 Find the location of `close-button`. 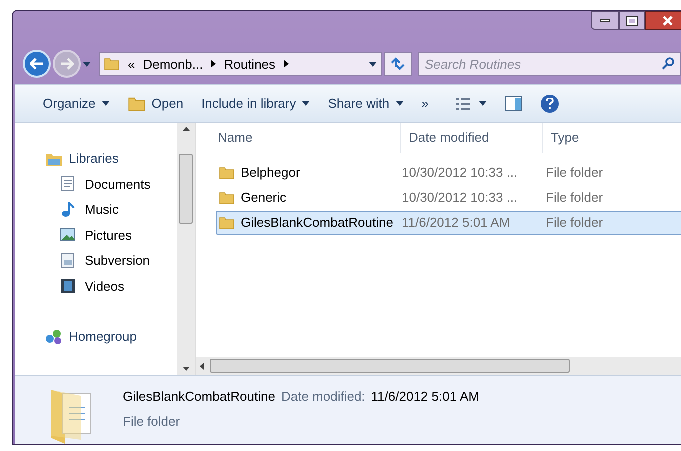

close-button is located at coordinates (663, 20).